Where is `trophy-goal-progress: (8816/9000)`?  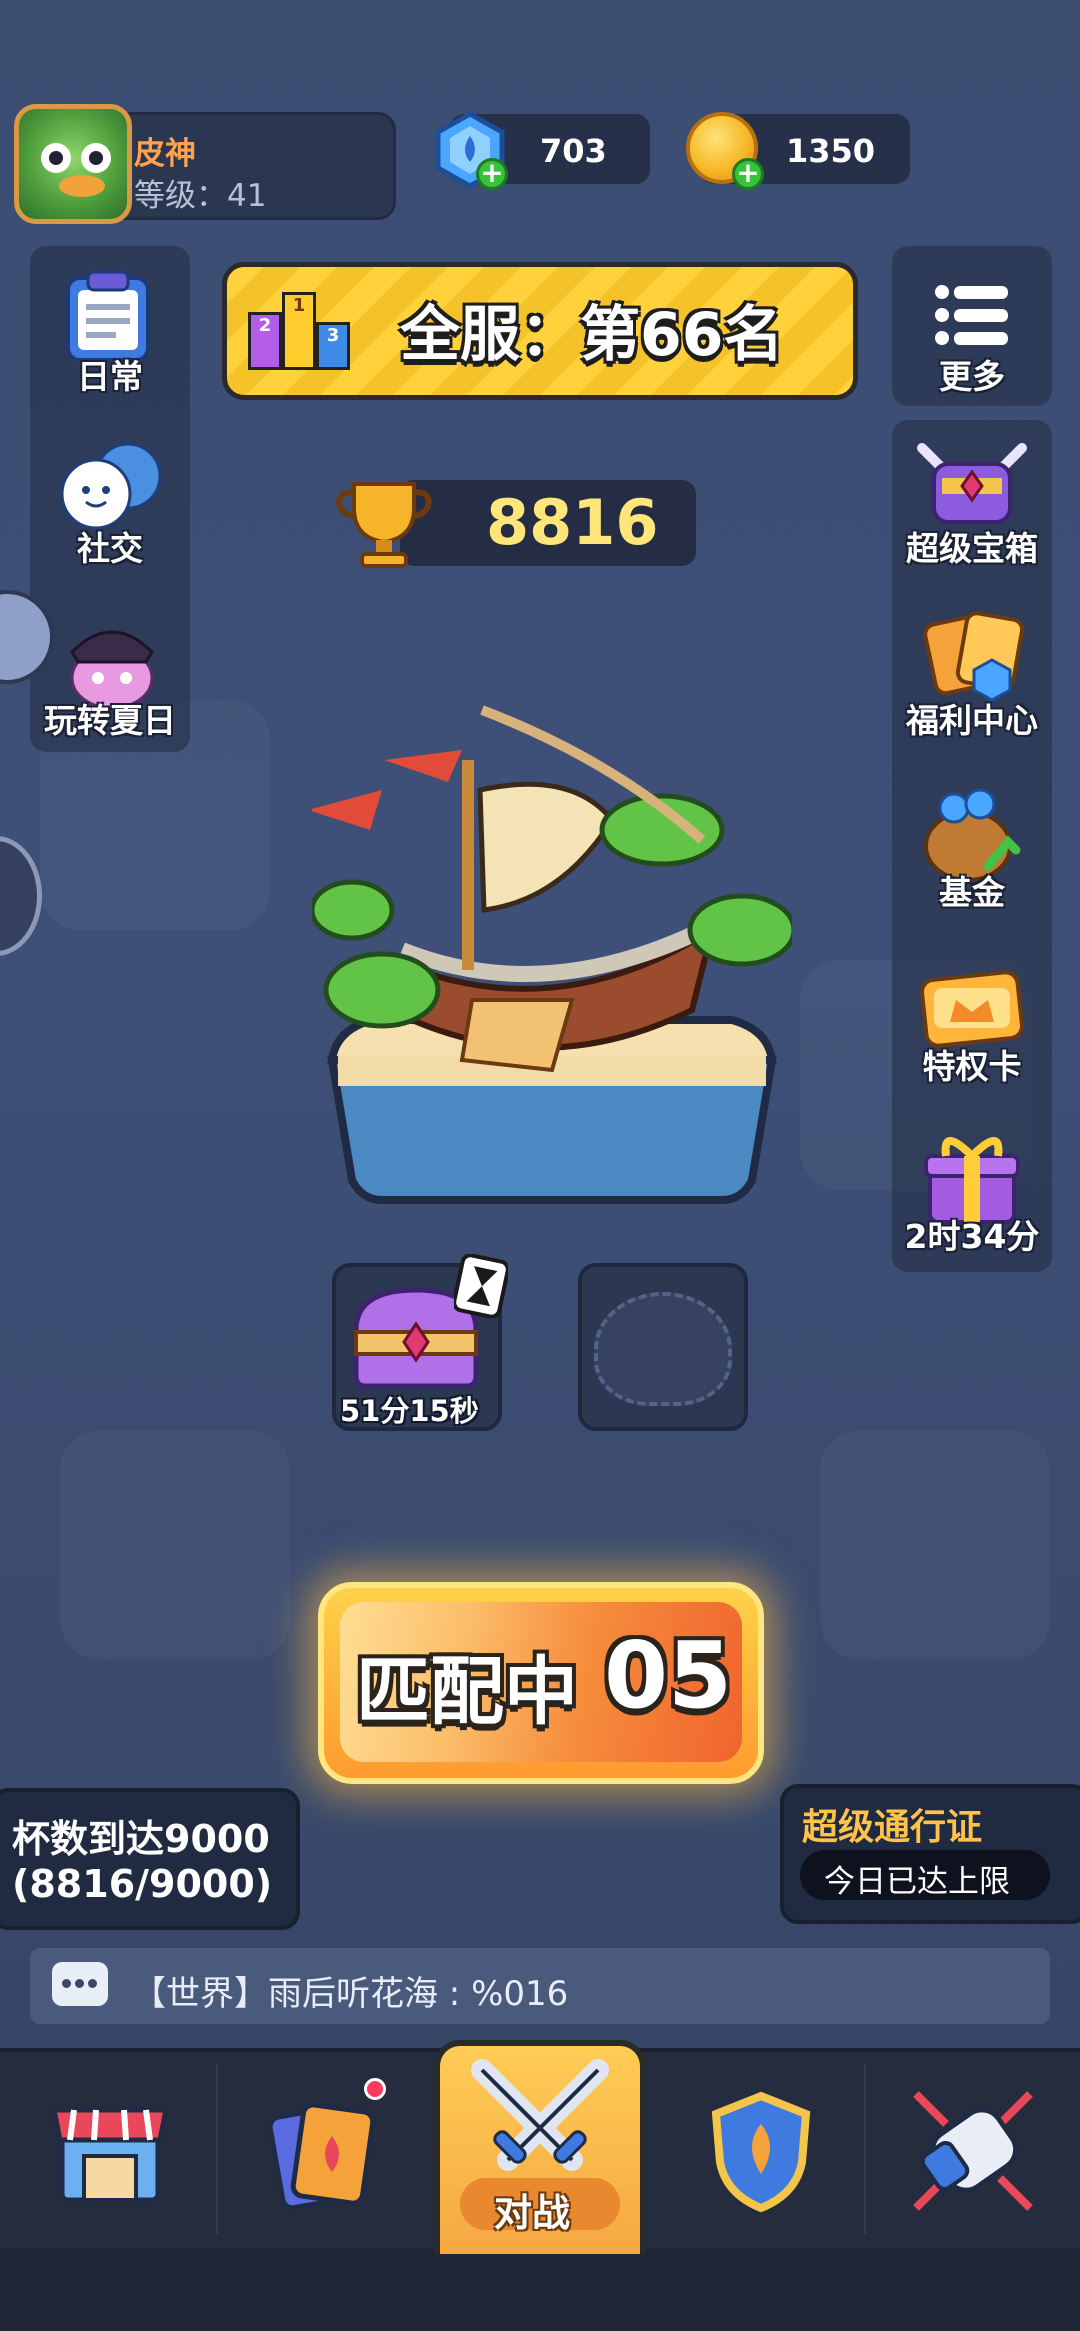
trophy-goal-progress: (8816/9000) is located at coordinates (142, 1884).